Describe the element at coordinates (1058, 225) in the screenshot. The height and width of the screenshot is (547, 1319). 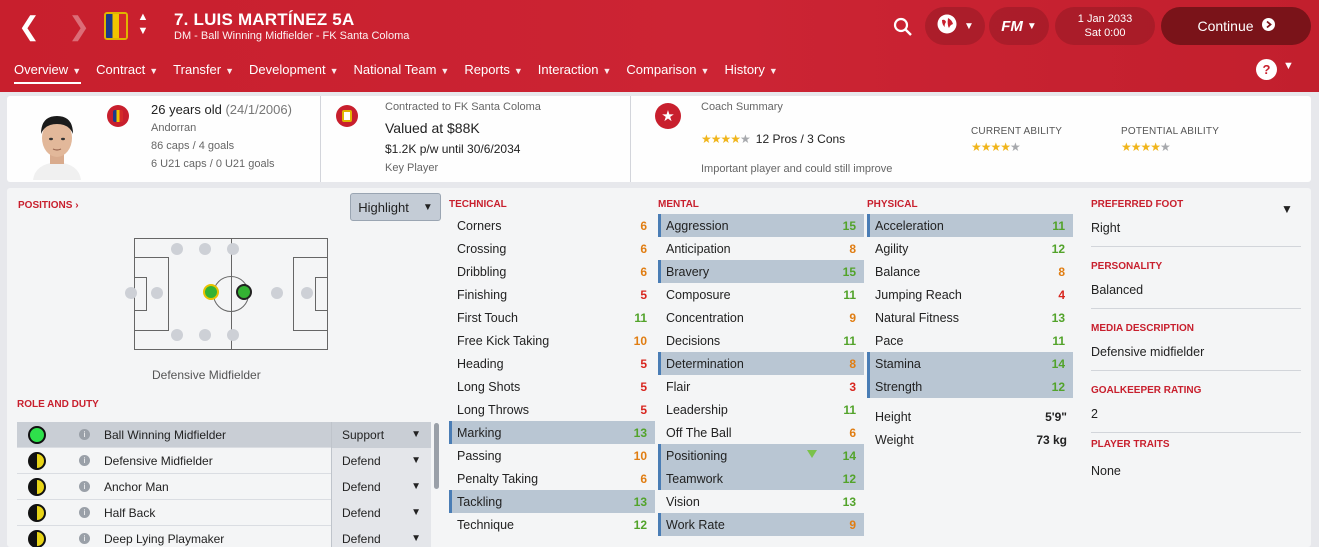
I see `attribute-value: 11` at that location.